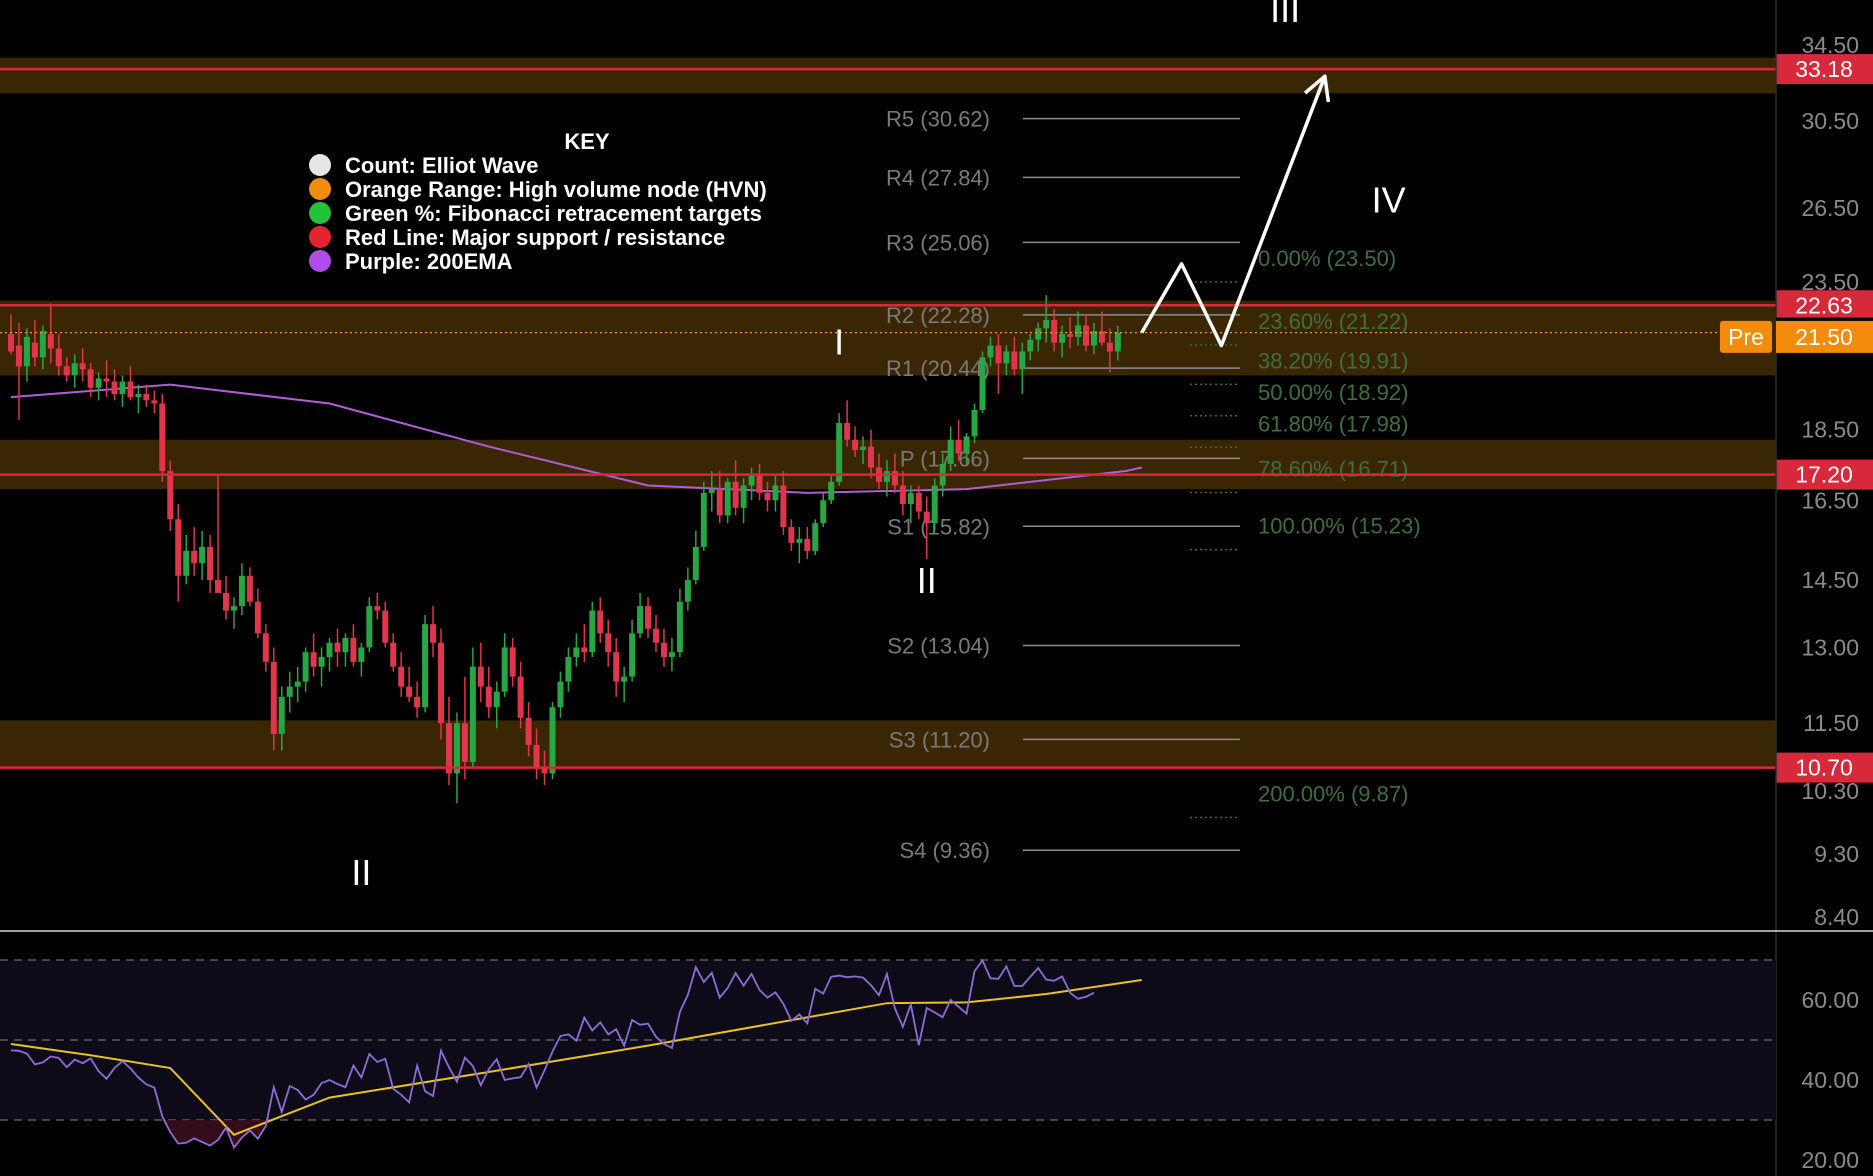 This screenshot has width=1873, height=1176. Describe the element at coordinates (1824, 337) in the screenshot. I see `premarket-badge-label: 21.50` at that location.